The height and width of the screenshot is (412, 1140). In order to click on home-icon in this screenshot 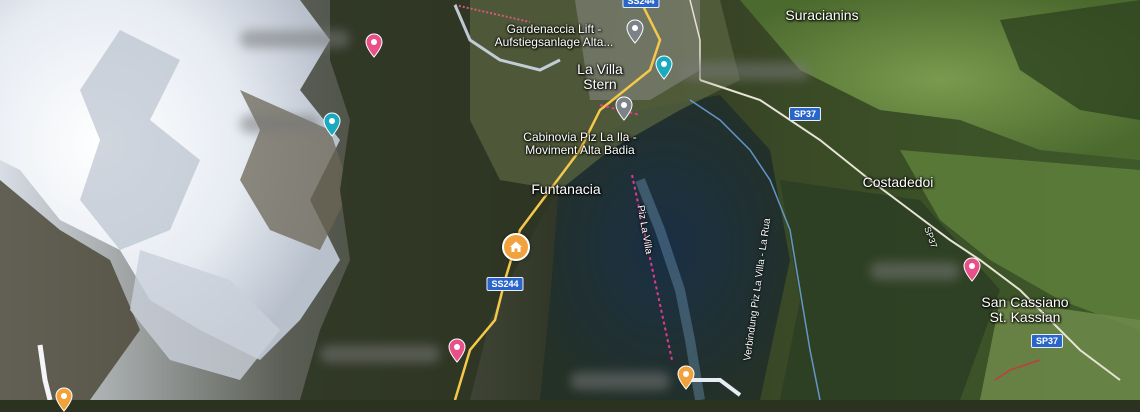, I will do `click(516, 247)`.